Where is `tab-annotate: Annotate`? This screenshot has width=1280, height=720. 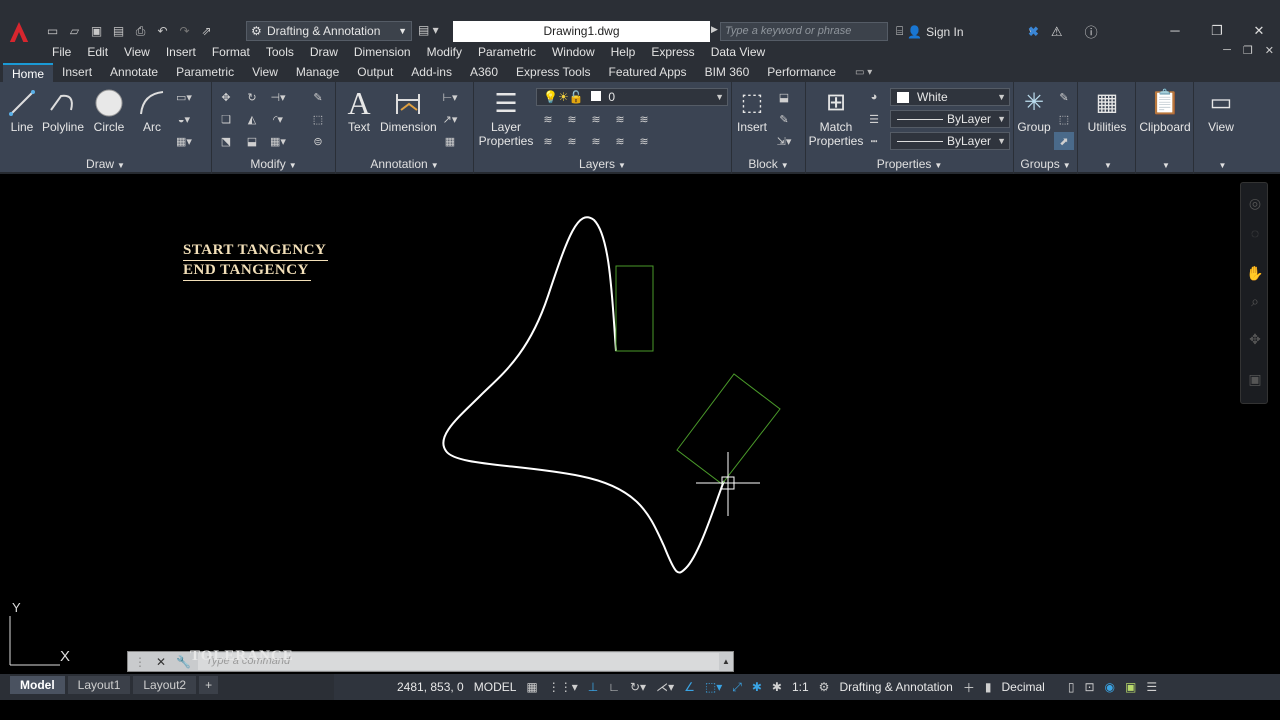
tab-annotate: Annotate is located at coordinates (134, 72).